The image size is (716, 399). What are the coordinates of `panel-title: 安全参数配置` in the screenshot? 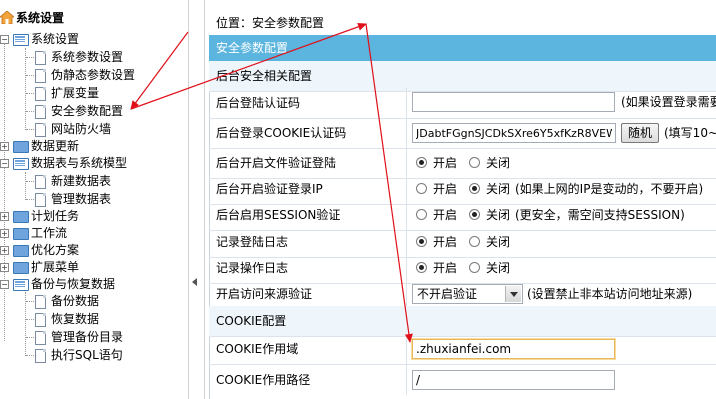 It's located at (462, 48).